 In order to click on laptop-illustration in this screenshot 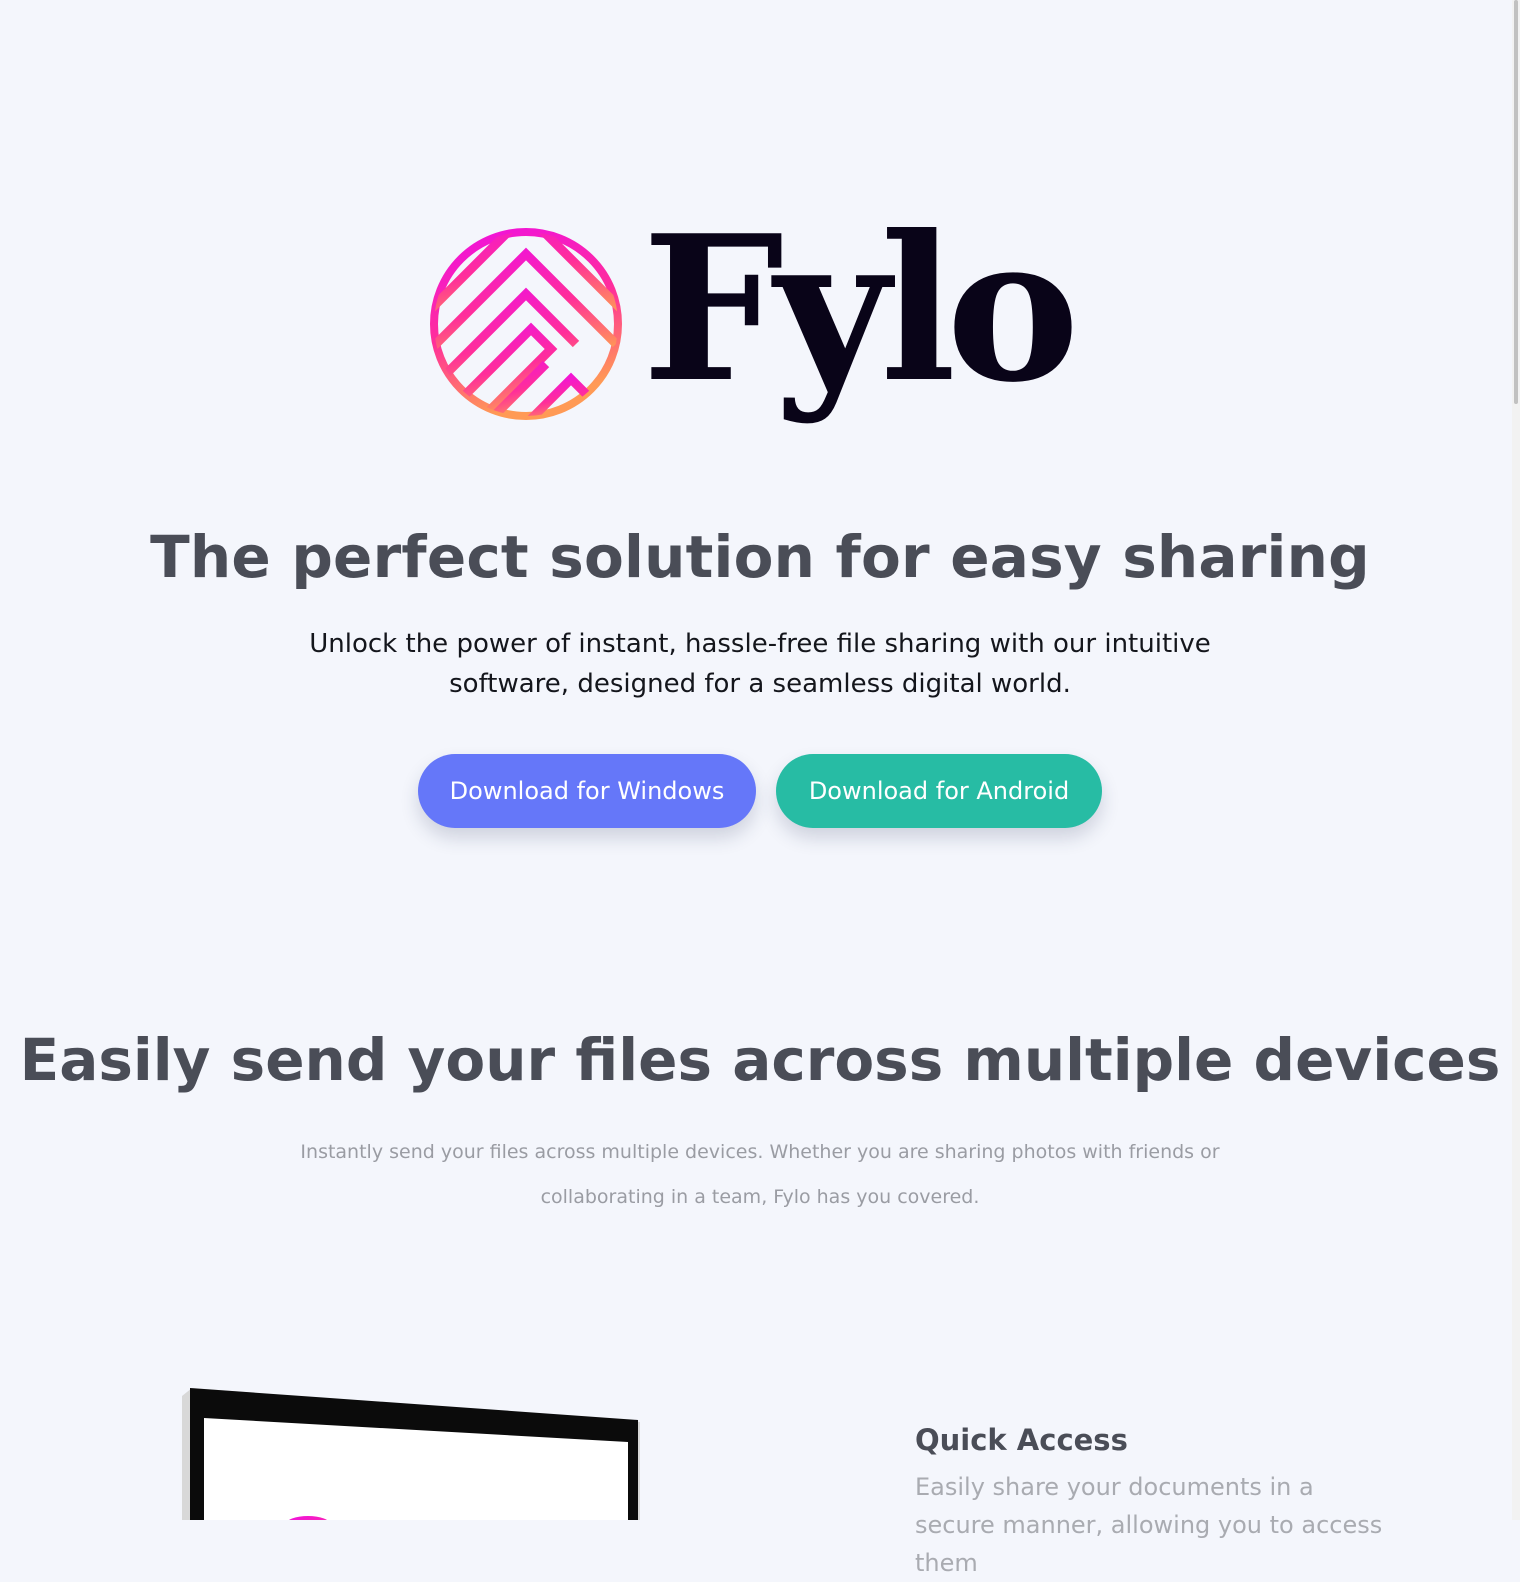, I will do `click(413, 1453)`.